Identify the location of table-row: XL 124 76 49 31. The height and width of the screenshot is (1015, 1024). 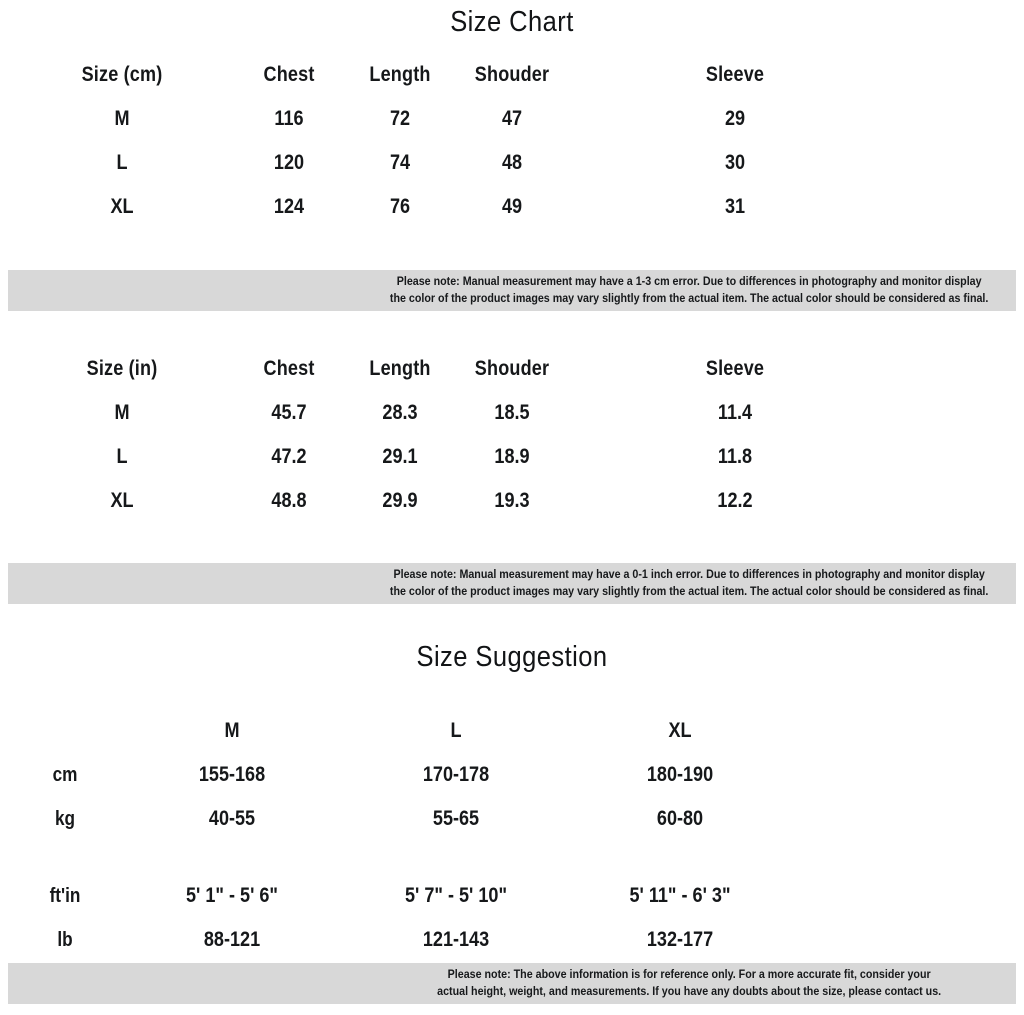
(512, 216).